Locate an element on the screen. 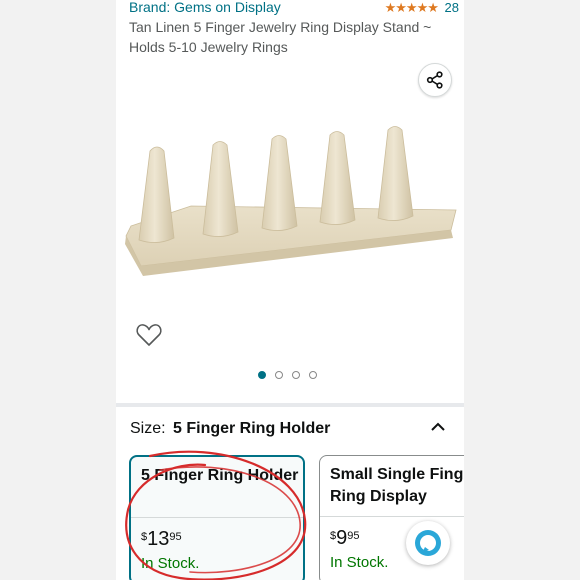 Image resolution: width=580 pixels, height=580 pixels. rating-count: 28 is located at coordinates (451, 7).